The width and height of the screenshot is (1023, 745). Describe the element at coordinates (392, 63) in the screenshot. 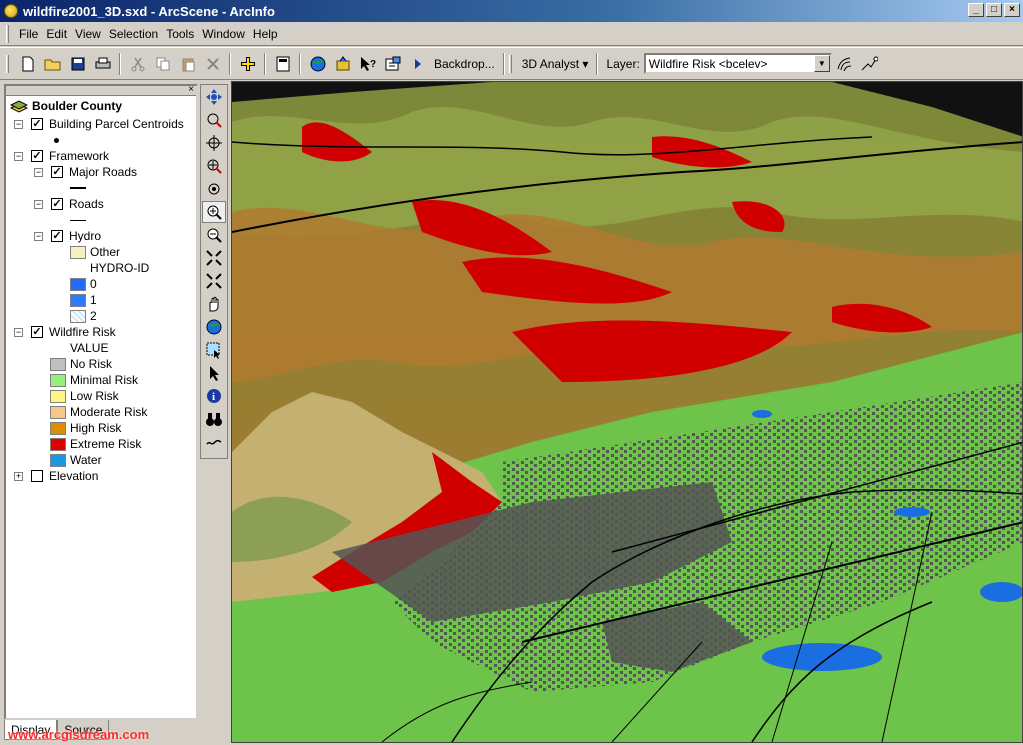

I see `animation-icon` at that location.